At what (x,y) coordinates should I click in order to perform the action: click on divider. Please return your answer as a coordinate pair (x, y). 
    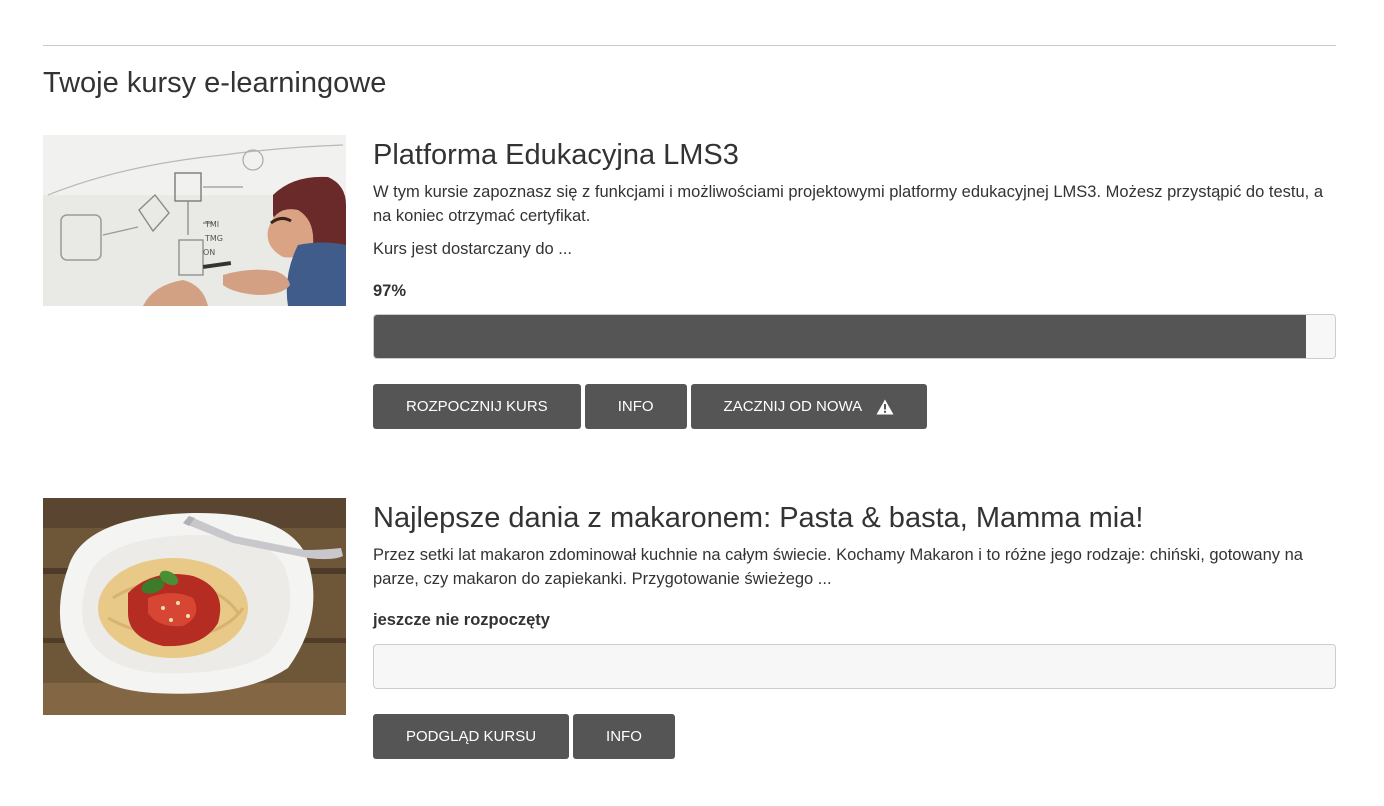
    Looking at the image, I should click on (689, 45).